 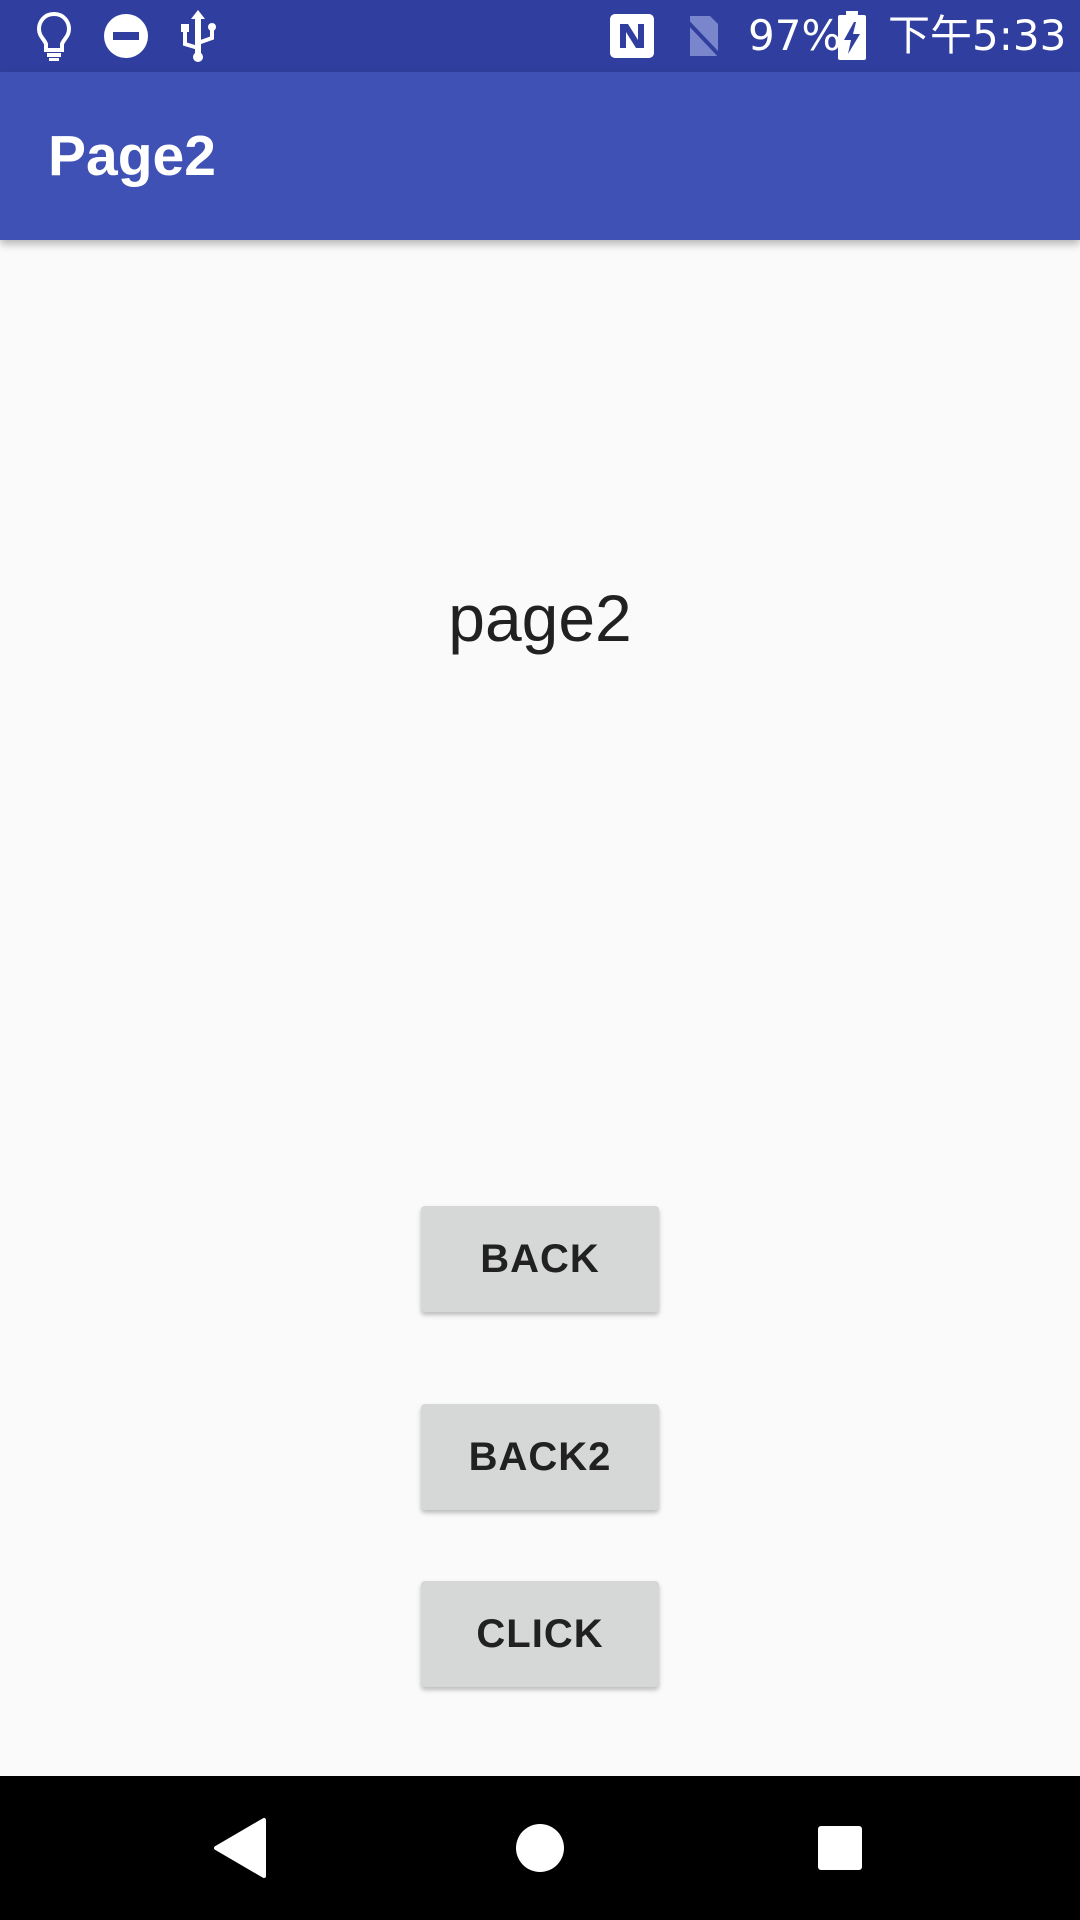 What do you see at coordinates (126, 36) in the screenshot?
I see `do-not-disturb-icon` at bounding box center [126, 36].